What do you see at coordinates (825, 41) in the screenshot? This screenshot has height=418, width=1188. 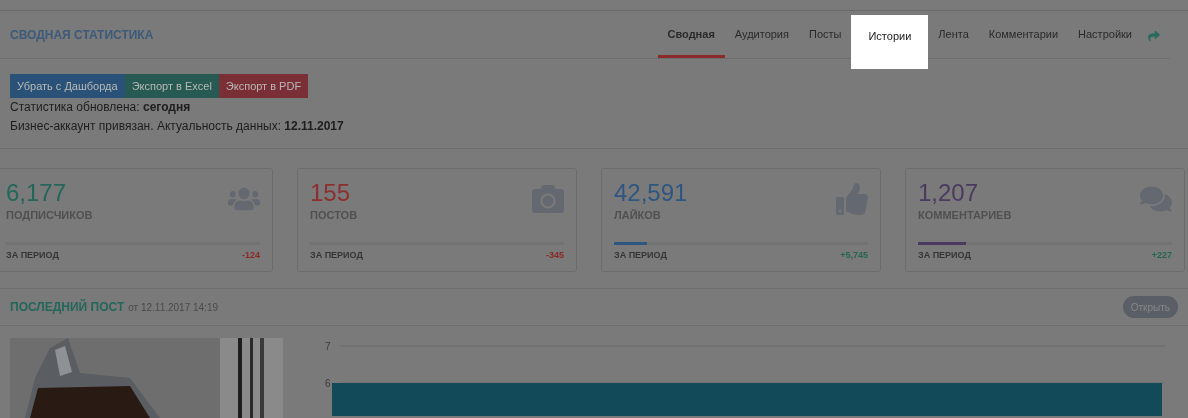 I see `nav-tab: Посты` at bounding box center [825, 41].